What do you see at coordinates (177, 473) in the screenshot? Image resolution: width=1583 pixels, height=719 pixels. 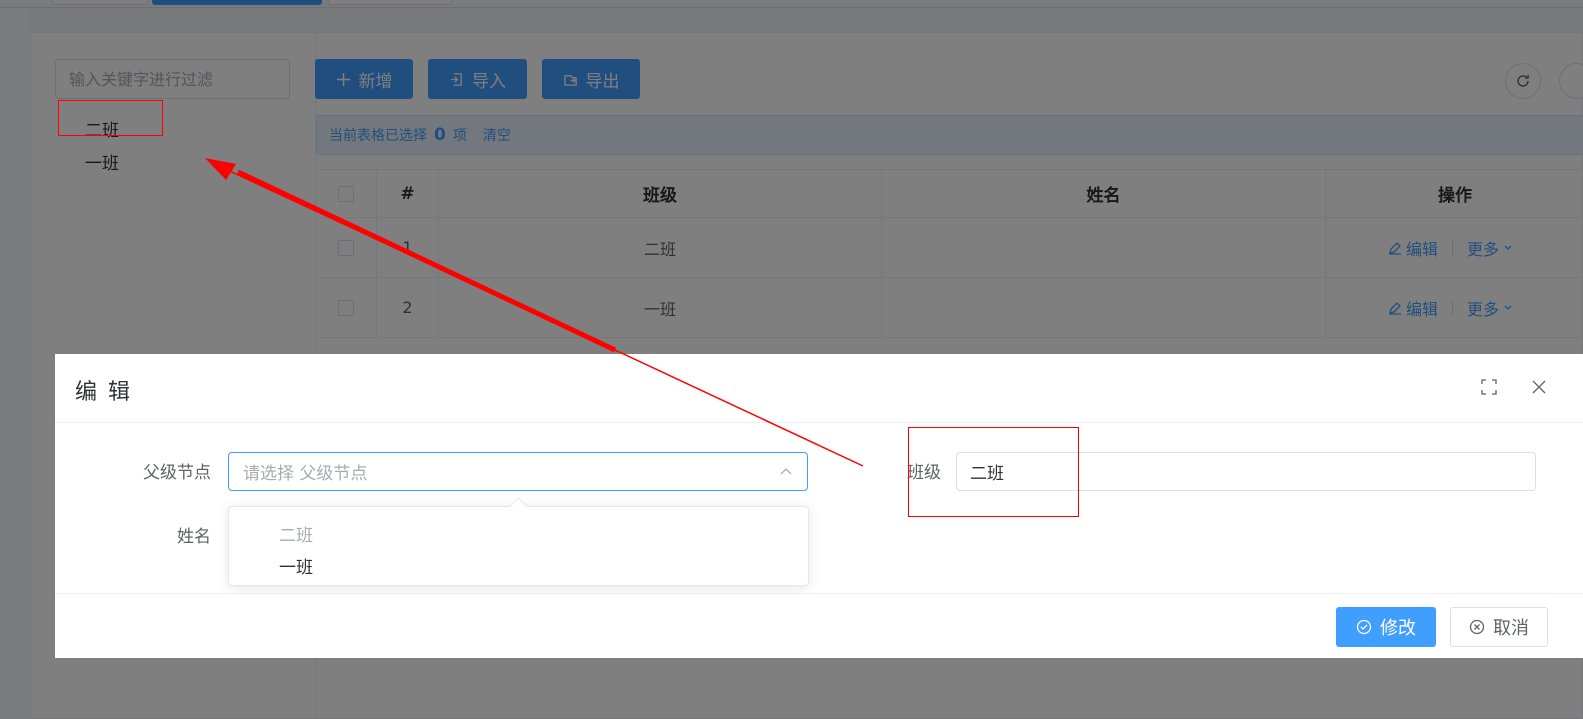 I see `parent-node-label: 父级节点` at bounding box center [177, 473].